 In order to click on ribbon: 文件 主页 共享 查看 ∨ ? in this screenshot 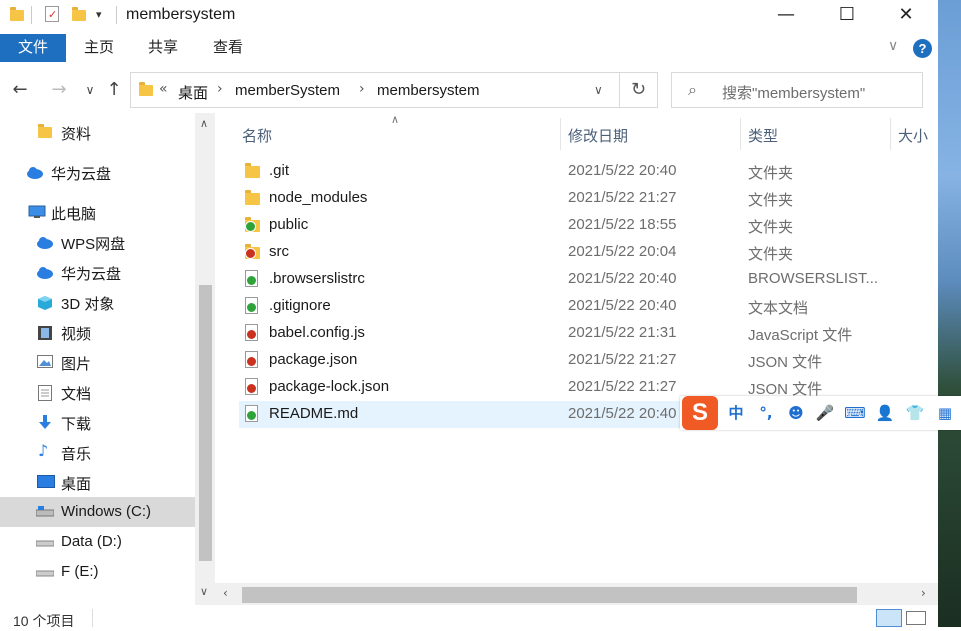, I will do `click(469, 49)`.